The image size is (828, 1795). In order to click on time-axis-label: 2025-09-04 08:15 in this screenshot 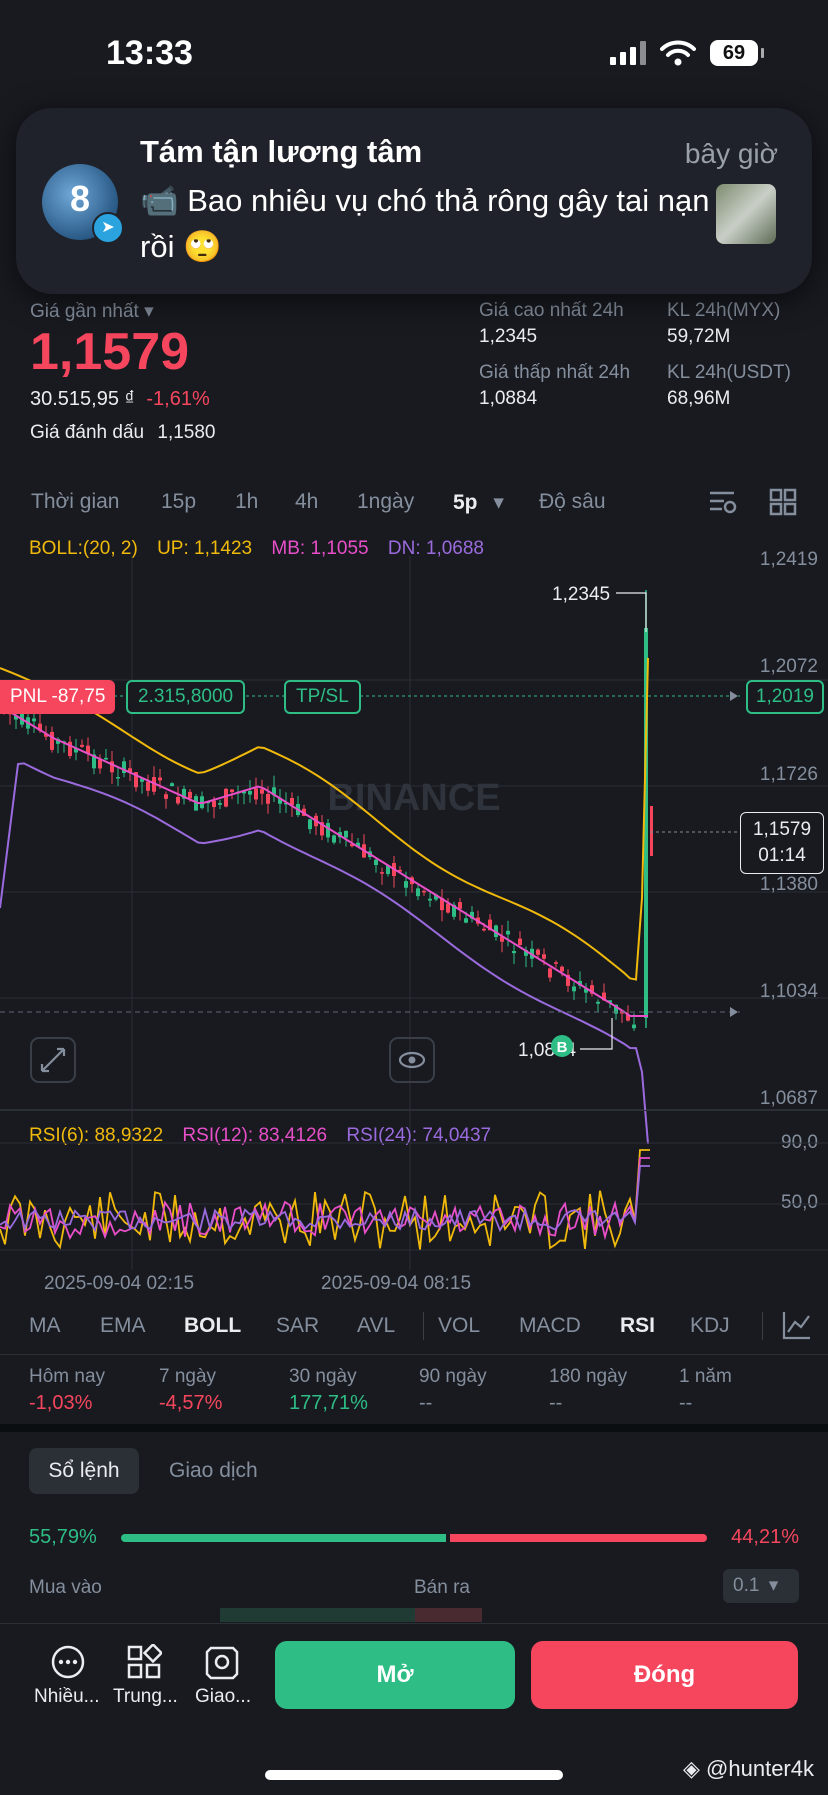, I will do `click(396, 1283)`.